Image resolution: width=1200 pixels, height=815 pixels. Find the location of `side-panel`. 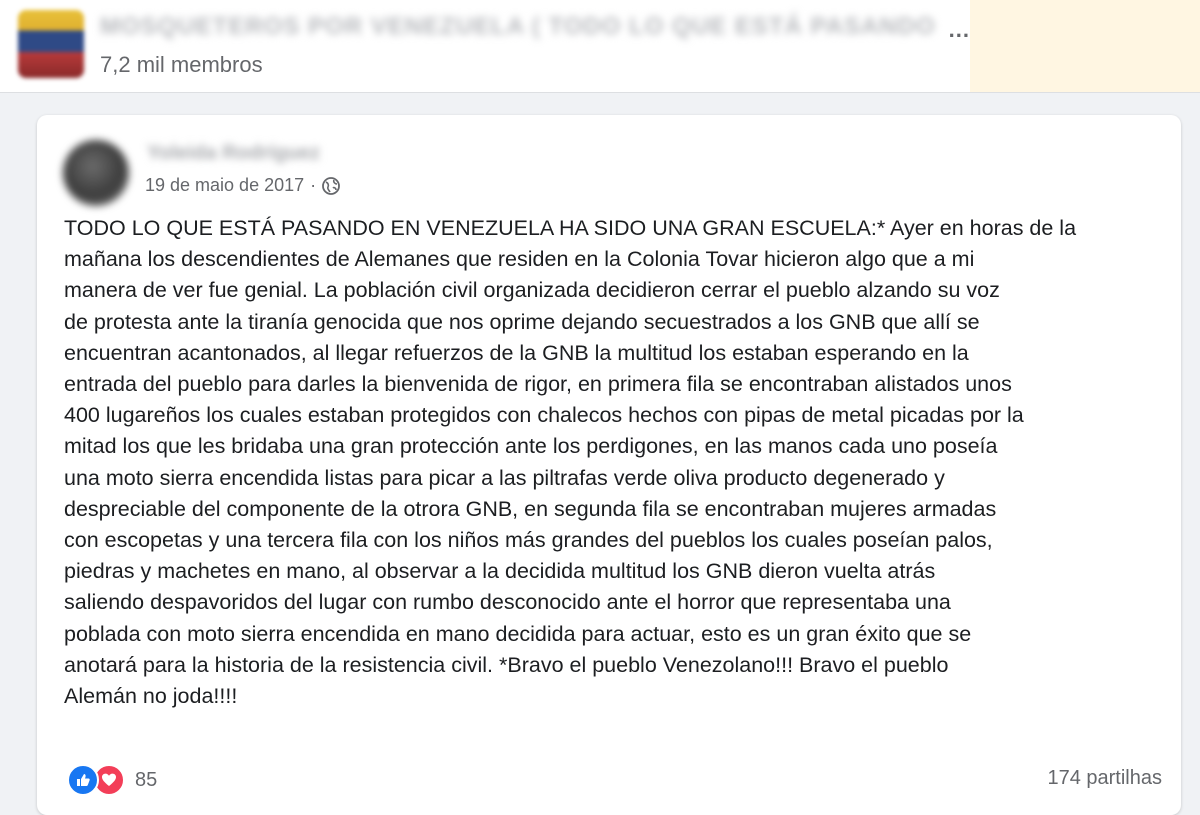

side-panel is located at coordinates (1085, 46).